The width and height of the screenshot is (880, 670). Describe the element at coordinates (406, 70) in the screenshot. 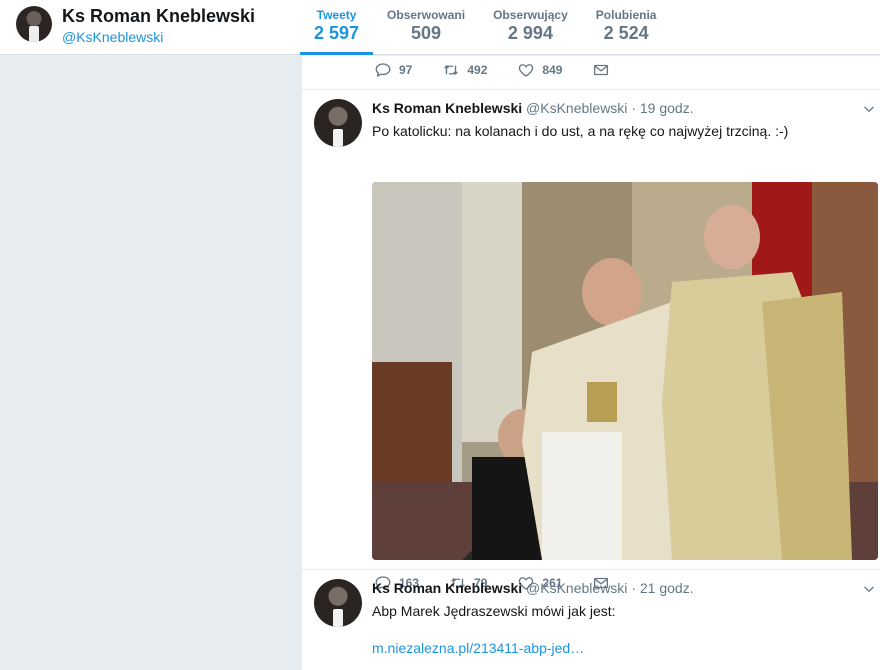

I see `reply-count: 97` at that location.